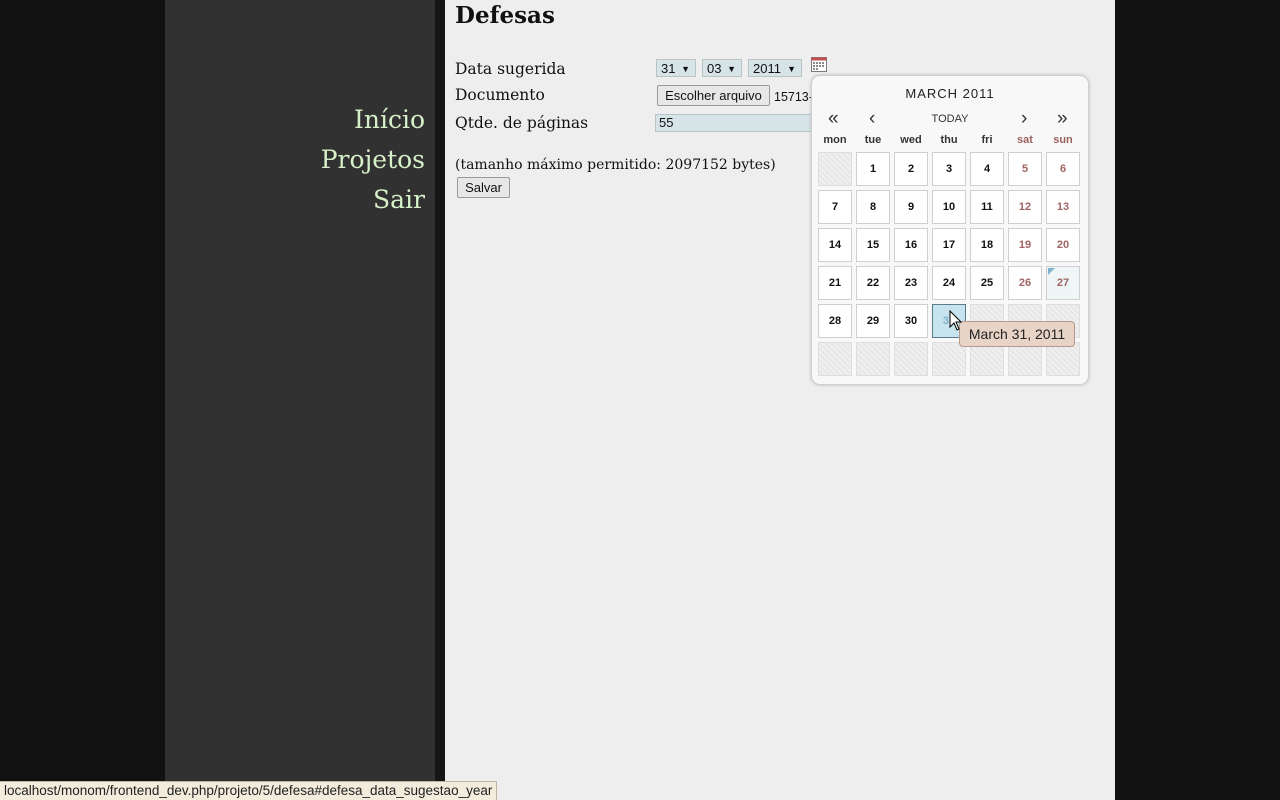  What do you see at coordinates (1063, 283) in the screenshot?
I see `calendar-day-27: 27` at bounding box center [1063, 283].